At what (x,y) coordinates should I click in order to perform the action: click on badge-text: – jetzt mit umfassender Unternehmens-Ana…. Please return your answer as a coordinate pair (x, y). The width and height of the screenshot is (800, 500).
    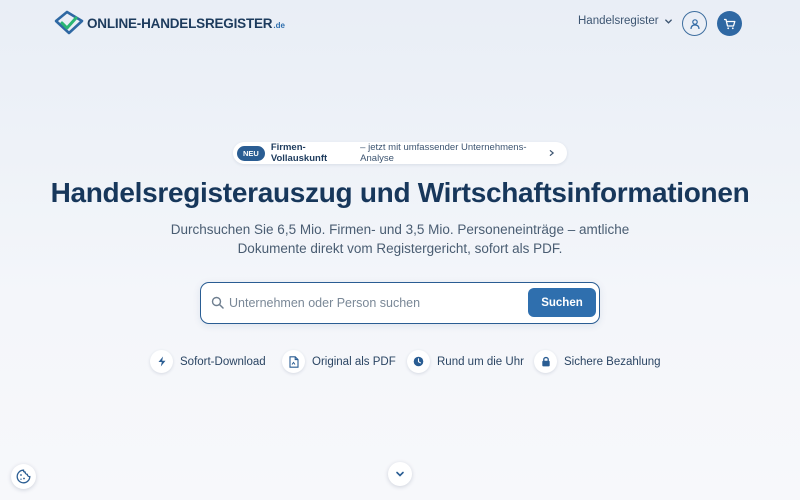
    Looking at the image, I should click on (443, 153).